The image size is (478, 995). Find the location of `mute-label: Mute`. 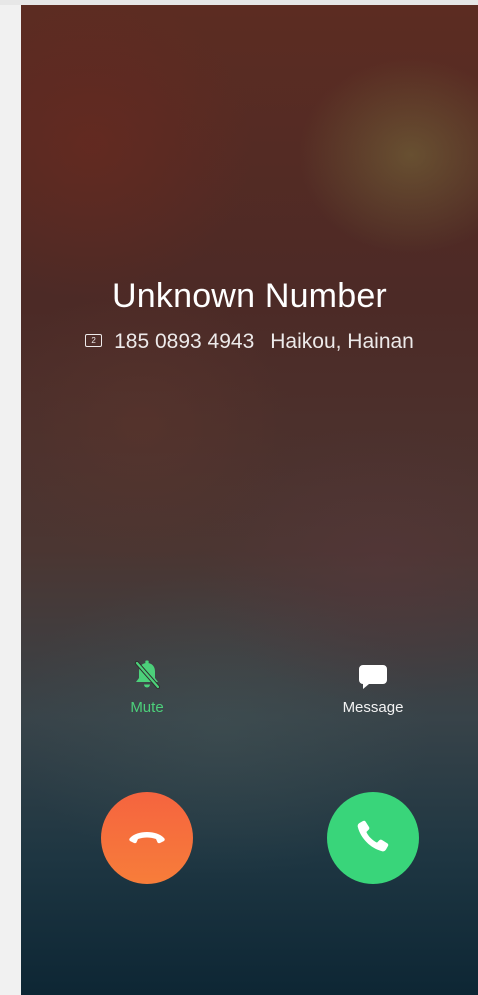

mute-label: Mute is located at coordinates (147, 707).